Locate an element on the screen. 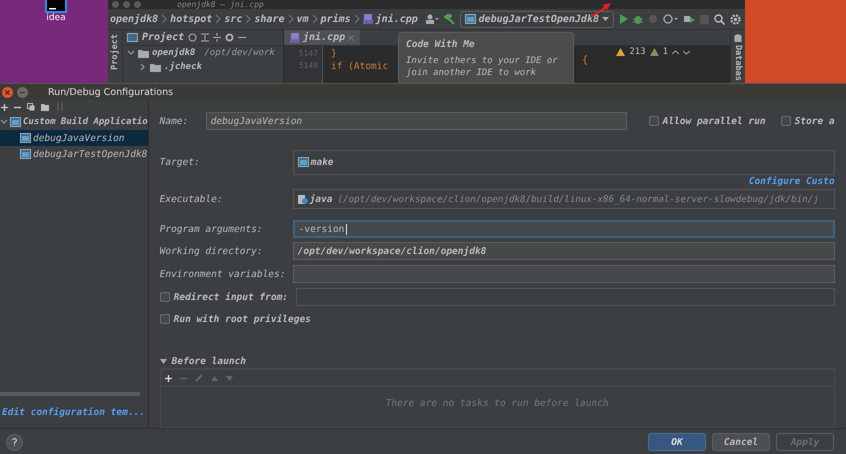 The width and height of the screenshot is (846, 454). breadcrumb: share is located at coordinates (269, 19).